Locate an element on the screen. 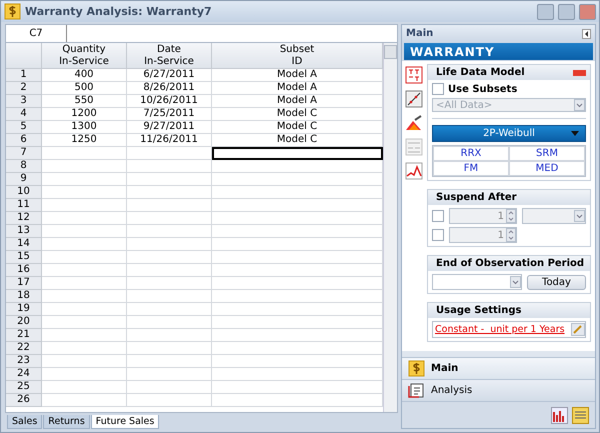 This screenshot has width=600, height=433. row-header: 16 is located at coordinates (24, 270).